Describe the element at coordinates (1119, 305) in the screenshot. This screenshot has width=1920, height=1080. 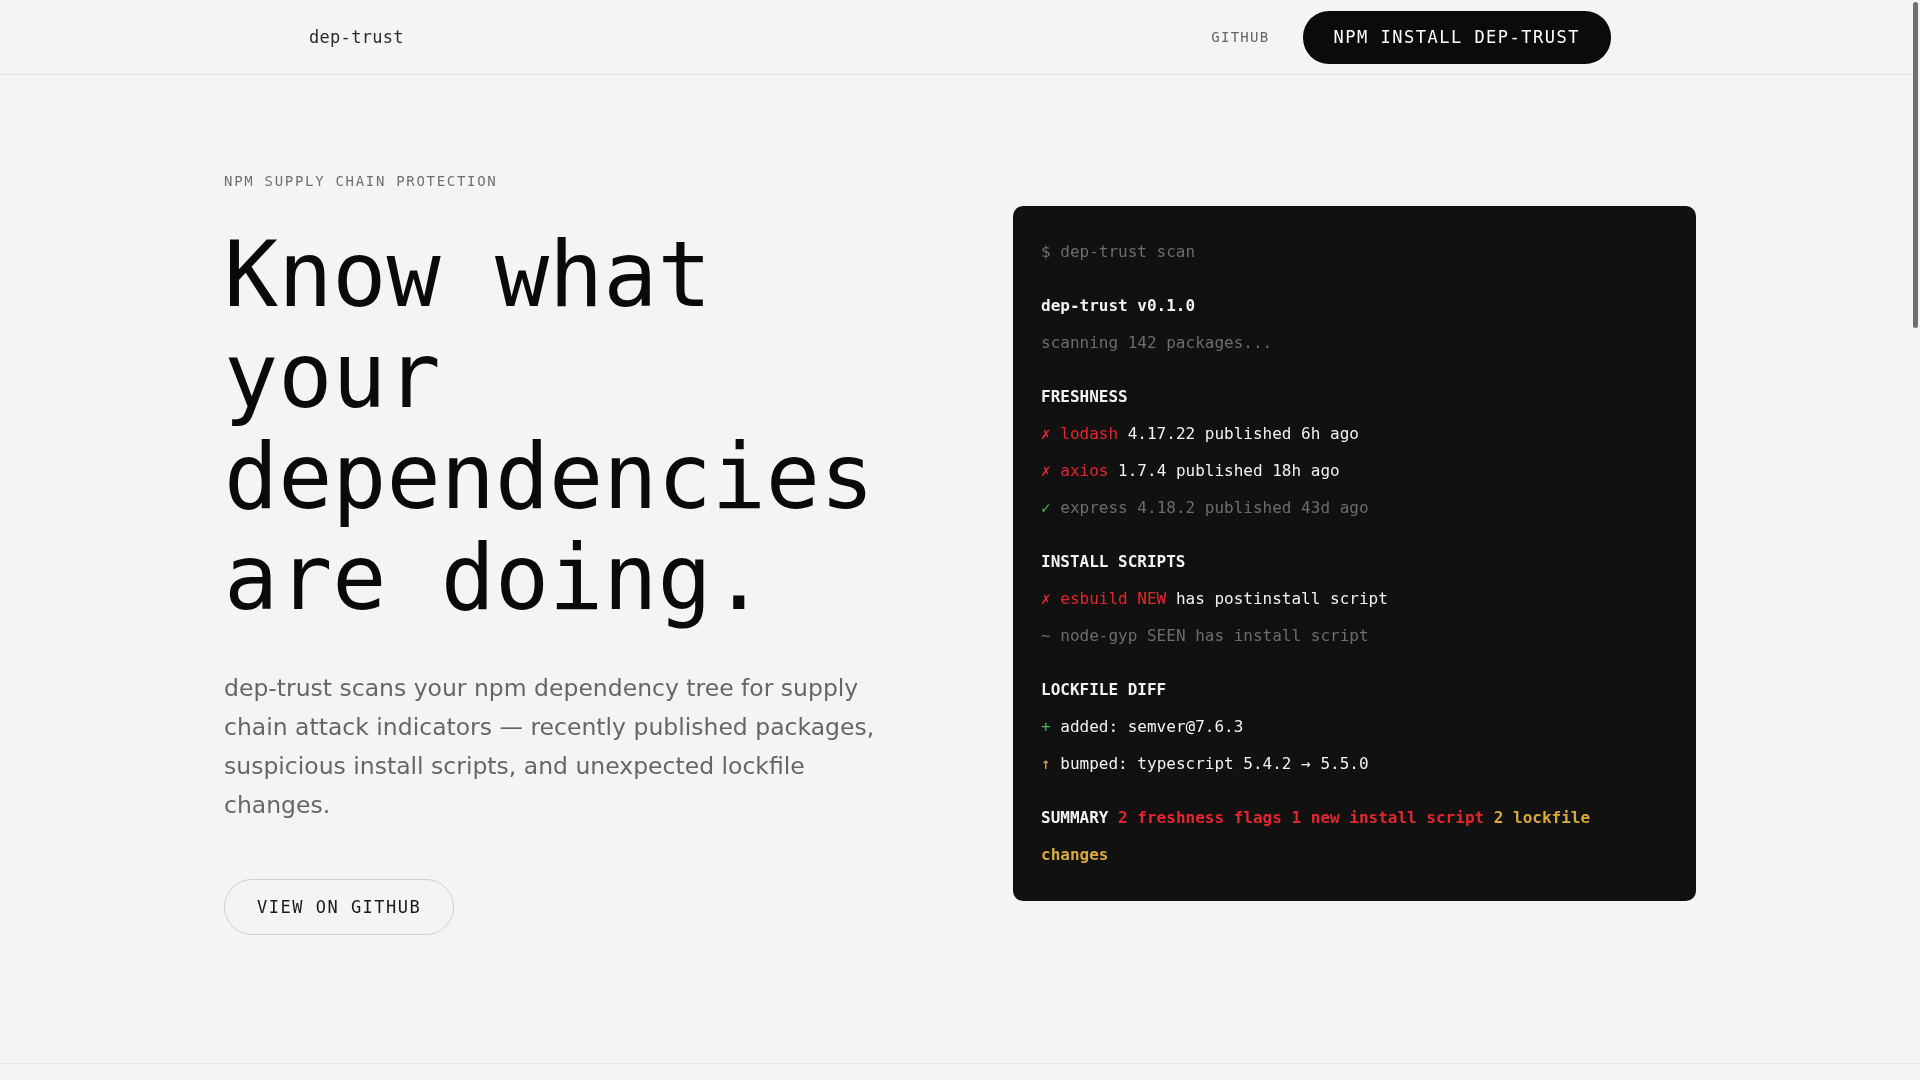
I see `terminal-title: dep-trust v0.1.0` at that location.